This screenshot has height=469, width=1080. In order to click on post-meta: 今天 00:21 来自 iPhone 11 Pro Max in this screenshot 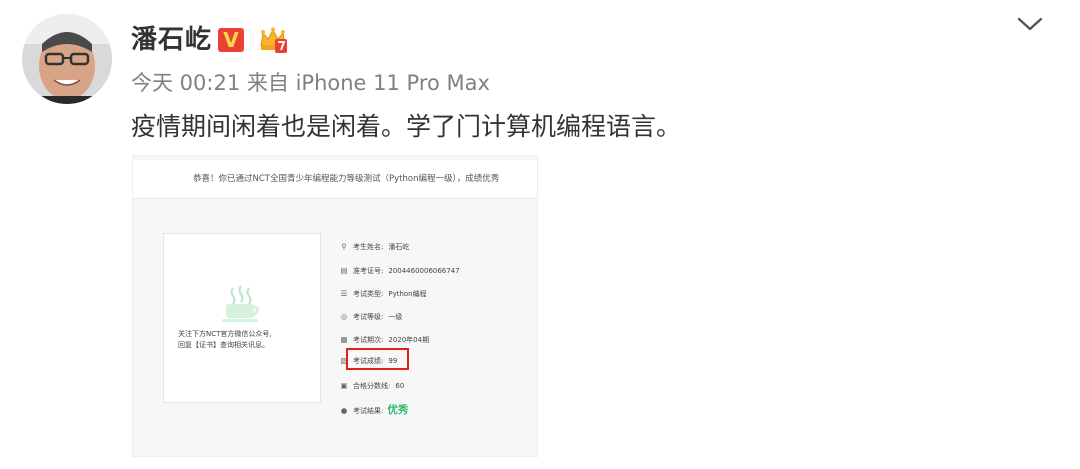, I will do `click(310, 83)`.